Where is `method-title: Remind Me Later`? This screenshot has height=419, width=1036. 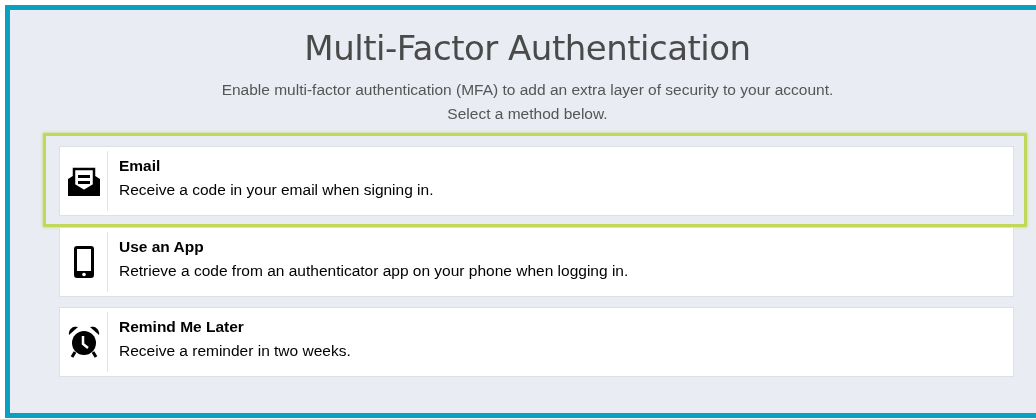
method-title: Remind Me Later is located at coordinates (182, 327).